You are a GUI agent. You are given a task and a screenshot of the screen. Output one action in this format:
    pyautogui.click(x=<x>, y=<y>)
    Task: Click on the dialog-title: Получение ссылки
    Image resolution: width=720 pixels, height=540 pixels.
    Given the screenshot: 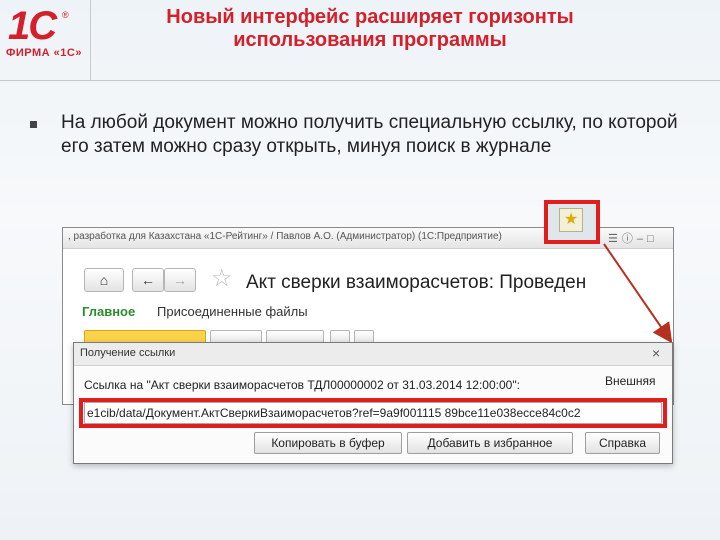 What is the action you would take?
    pyautogui.click(x=128, y=353)
    